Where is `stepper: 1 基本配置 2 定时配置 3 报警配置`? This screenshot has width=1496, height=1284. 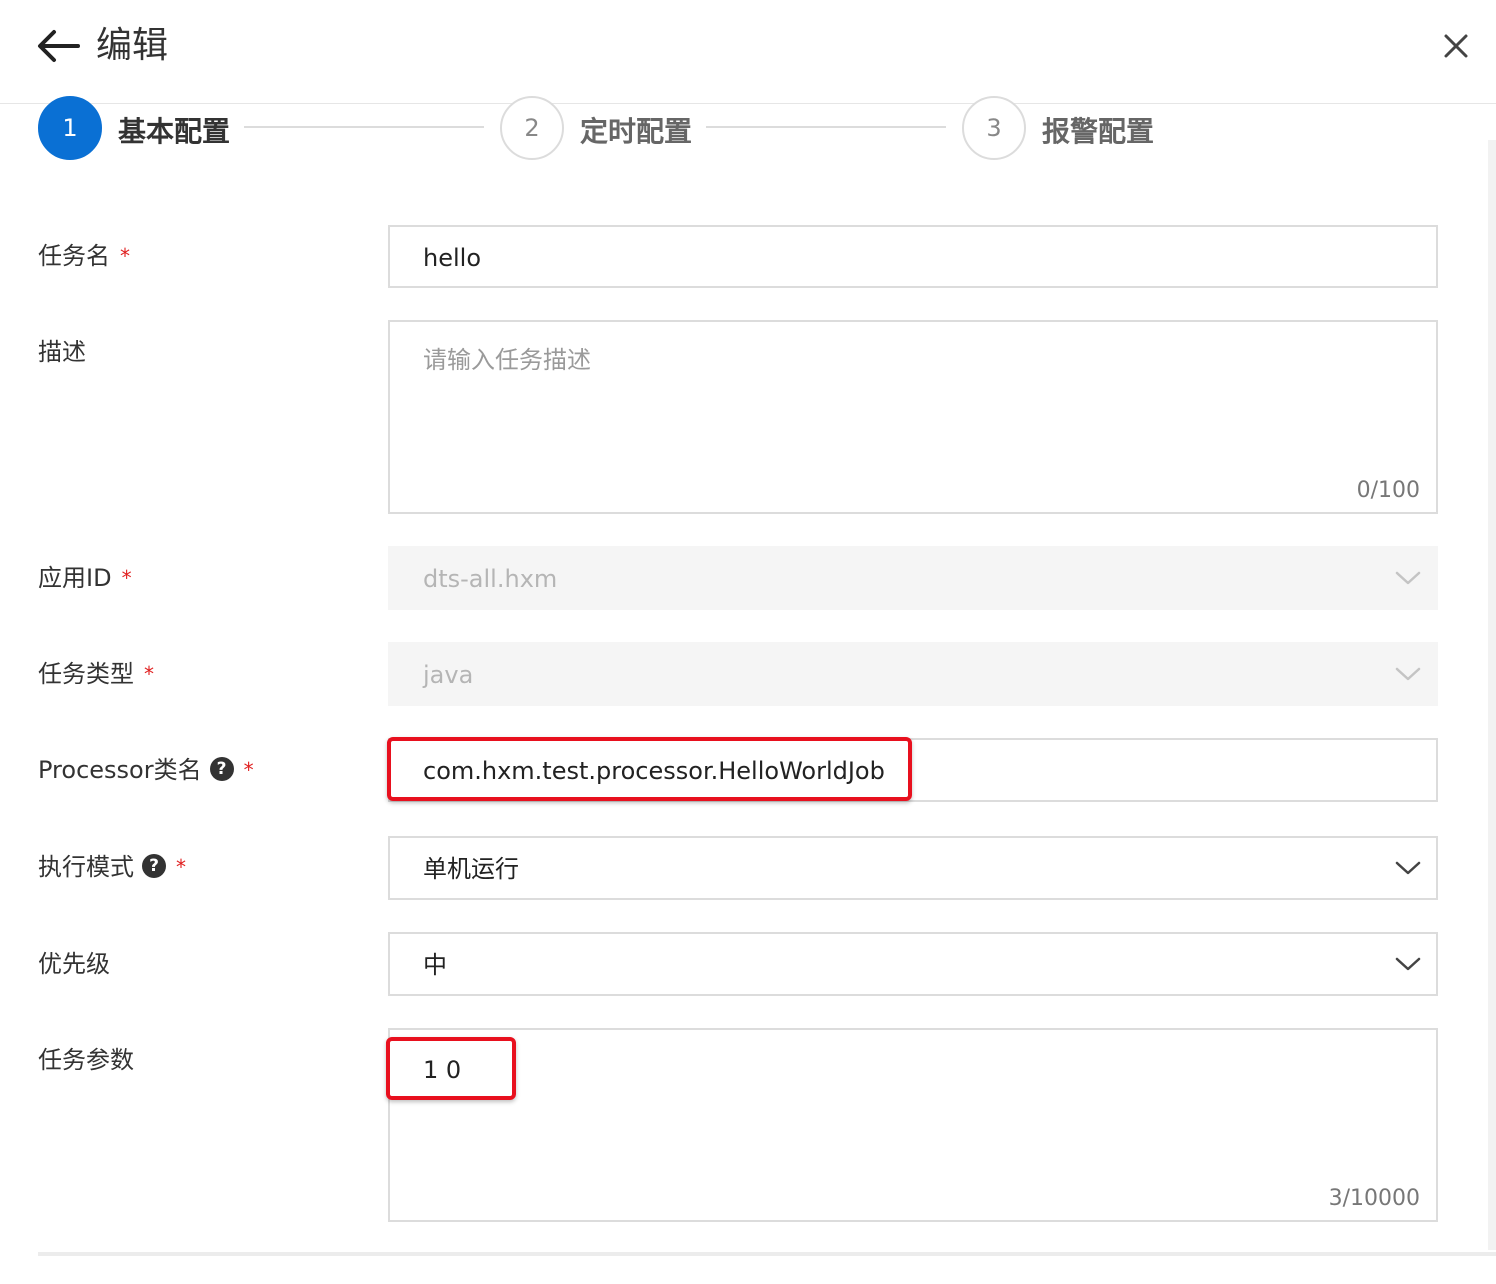 stepper: 1 基本配置 2 定时配置 3 报警配置 is located at coordinates (748, 145).